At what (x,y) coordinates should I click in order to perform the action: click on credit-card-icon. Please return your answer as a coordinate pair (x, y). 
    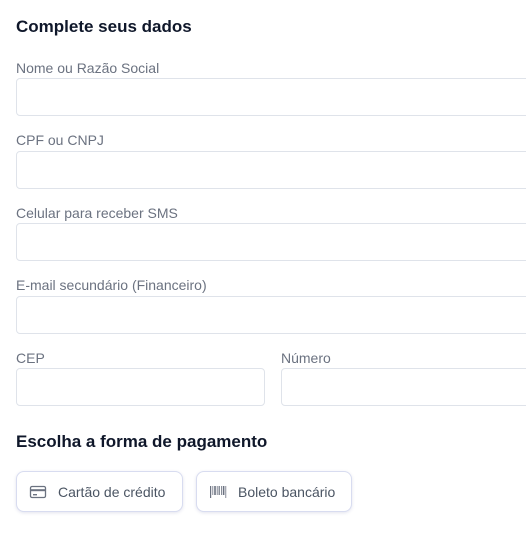
    Looking at the image, I should click on (38, 492).